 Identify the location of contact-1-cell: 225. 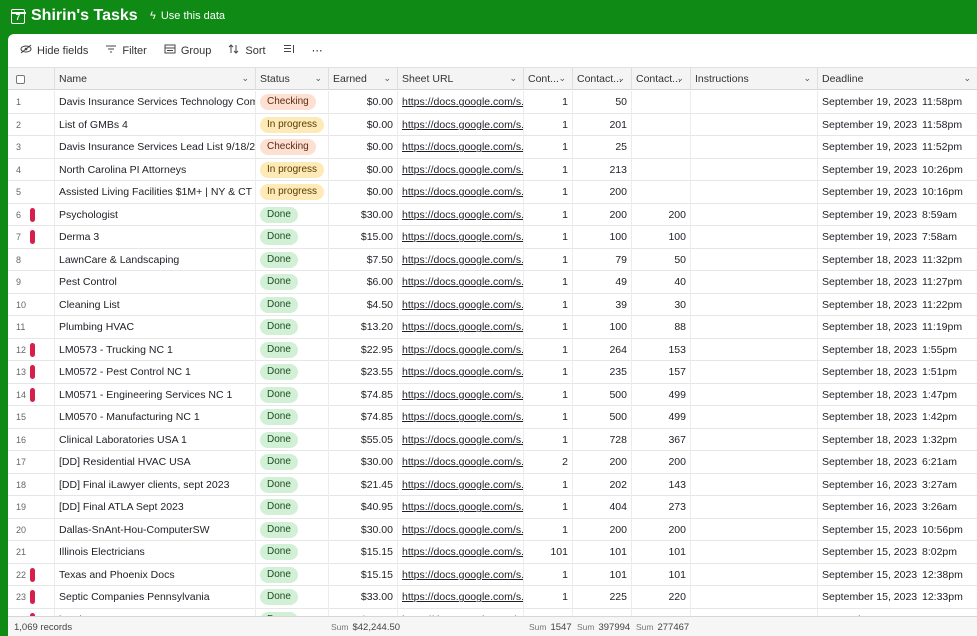
(602, 597).